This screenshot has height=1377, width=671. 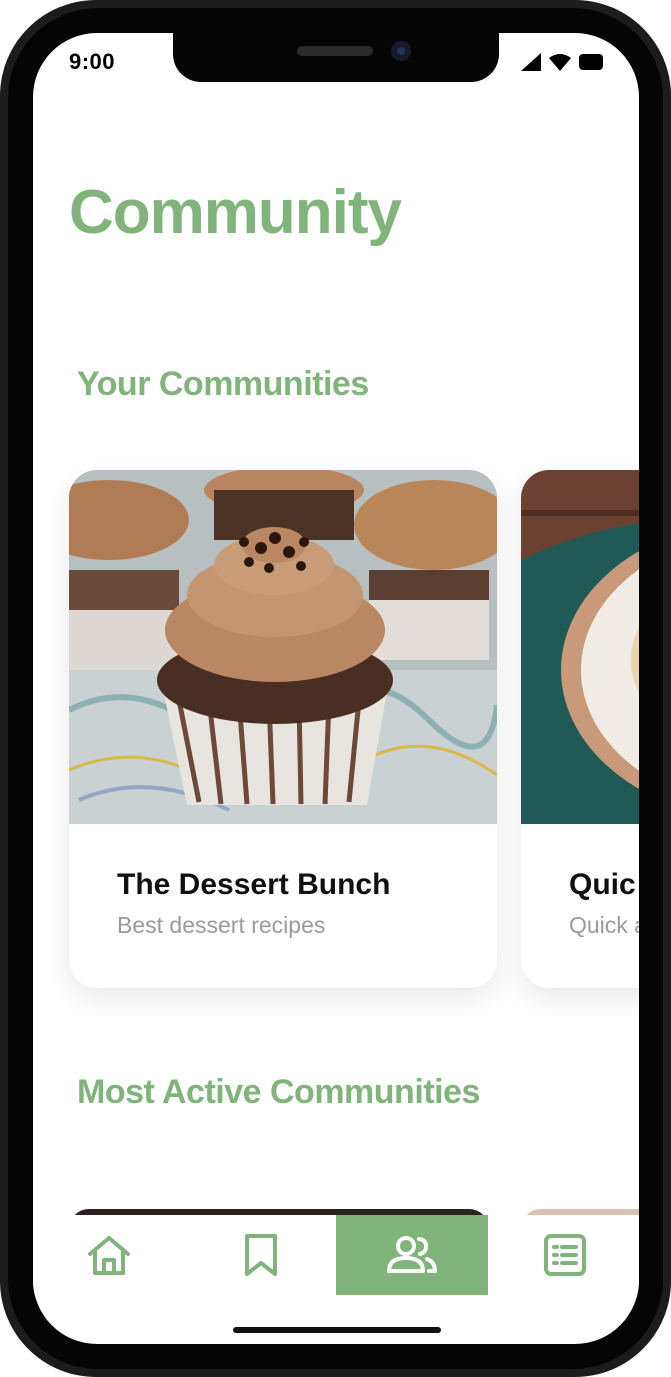 I want to click on signal-icon, so click(x=531, y=62).